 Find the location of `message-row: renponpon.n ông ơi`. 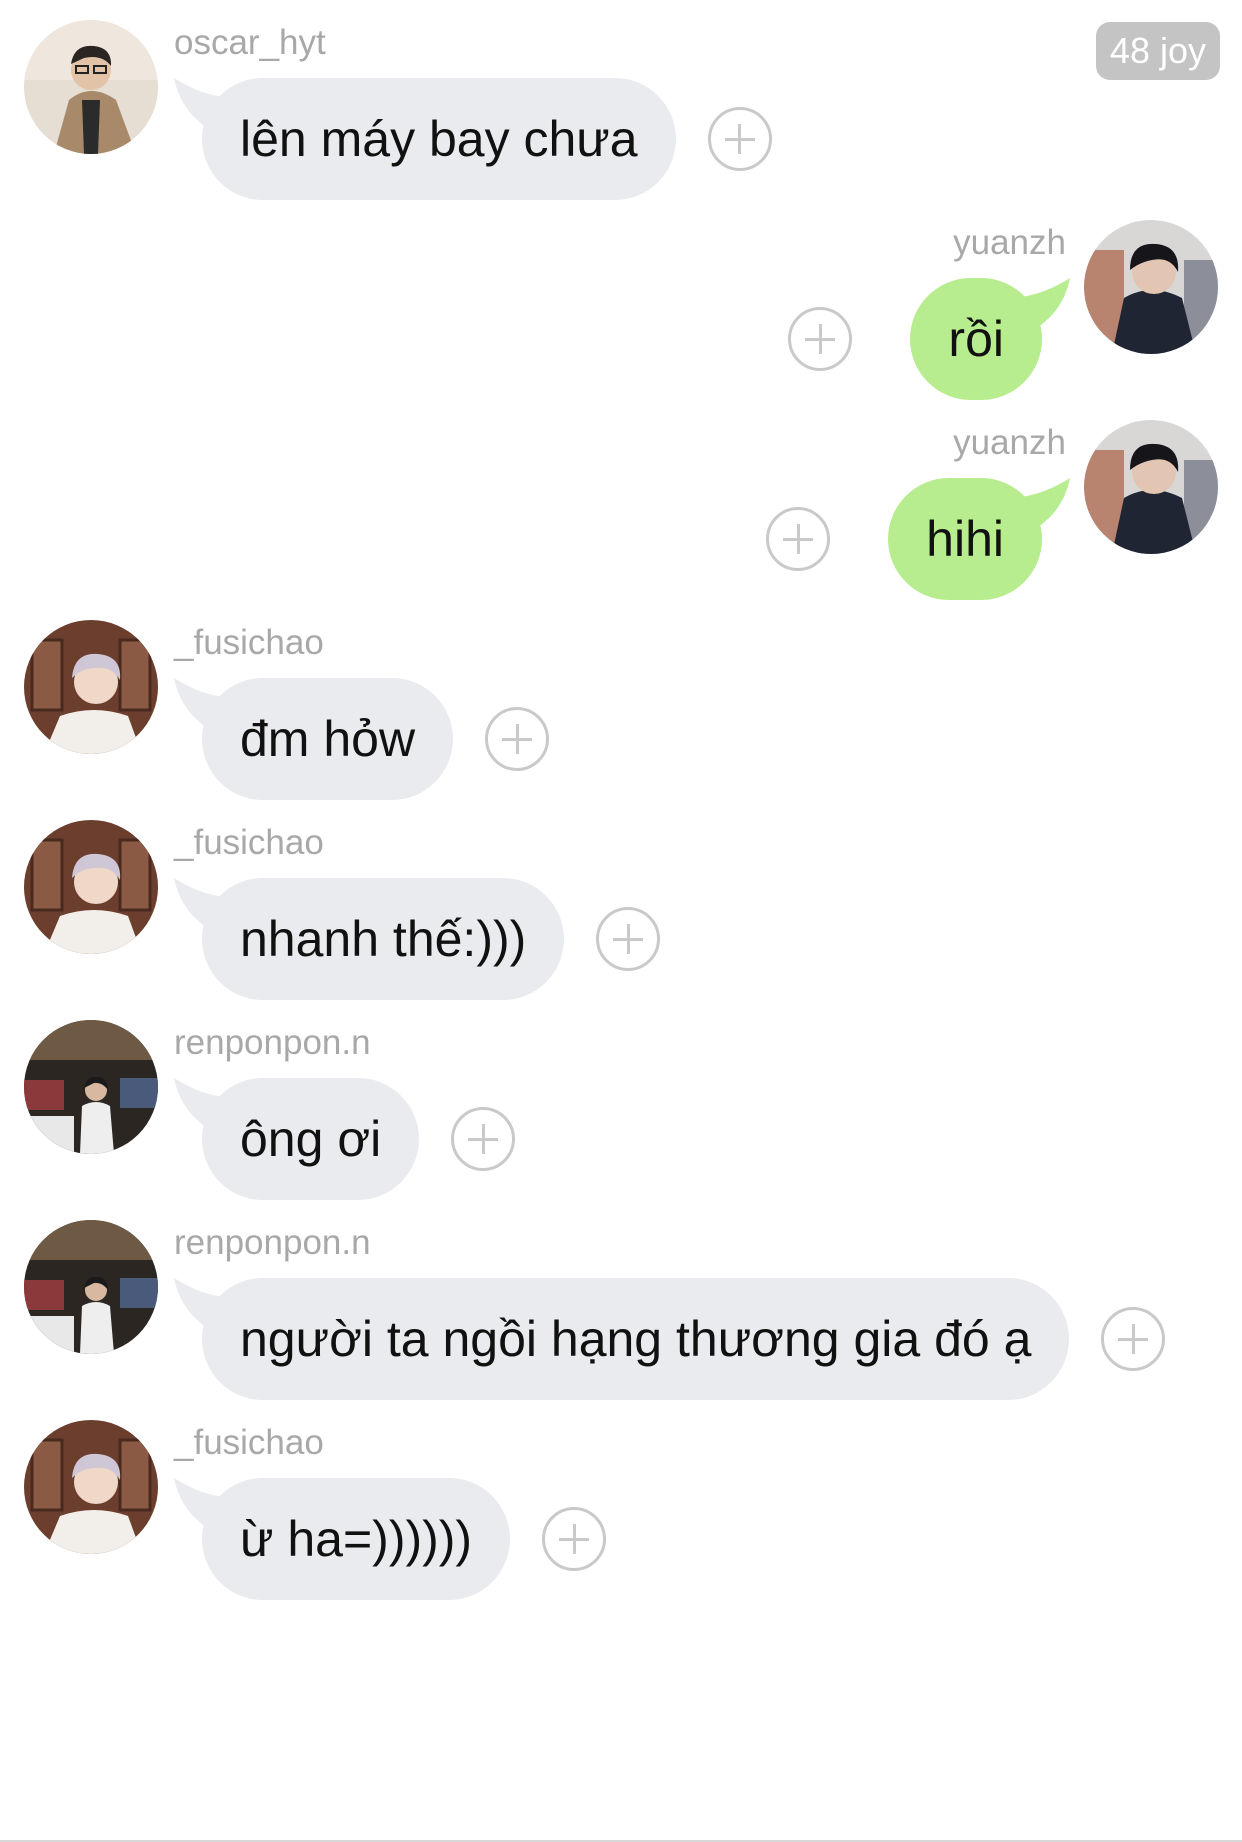

message-row: renponpon.n ông ơi is located at coordinates (621, 1100).